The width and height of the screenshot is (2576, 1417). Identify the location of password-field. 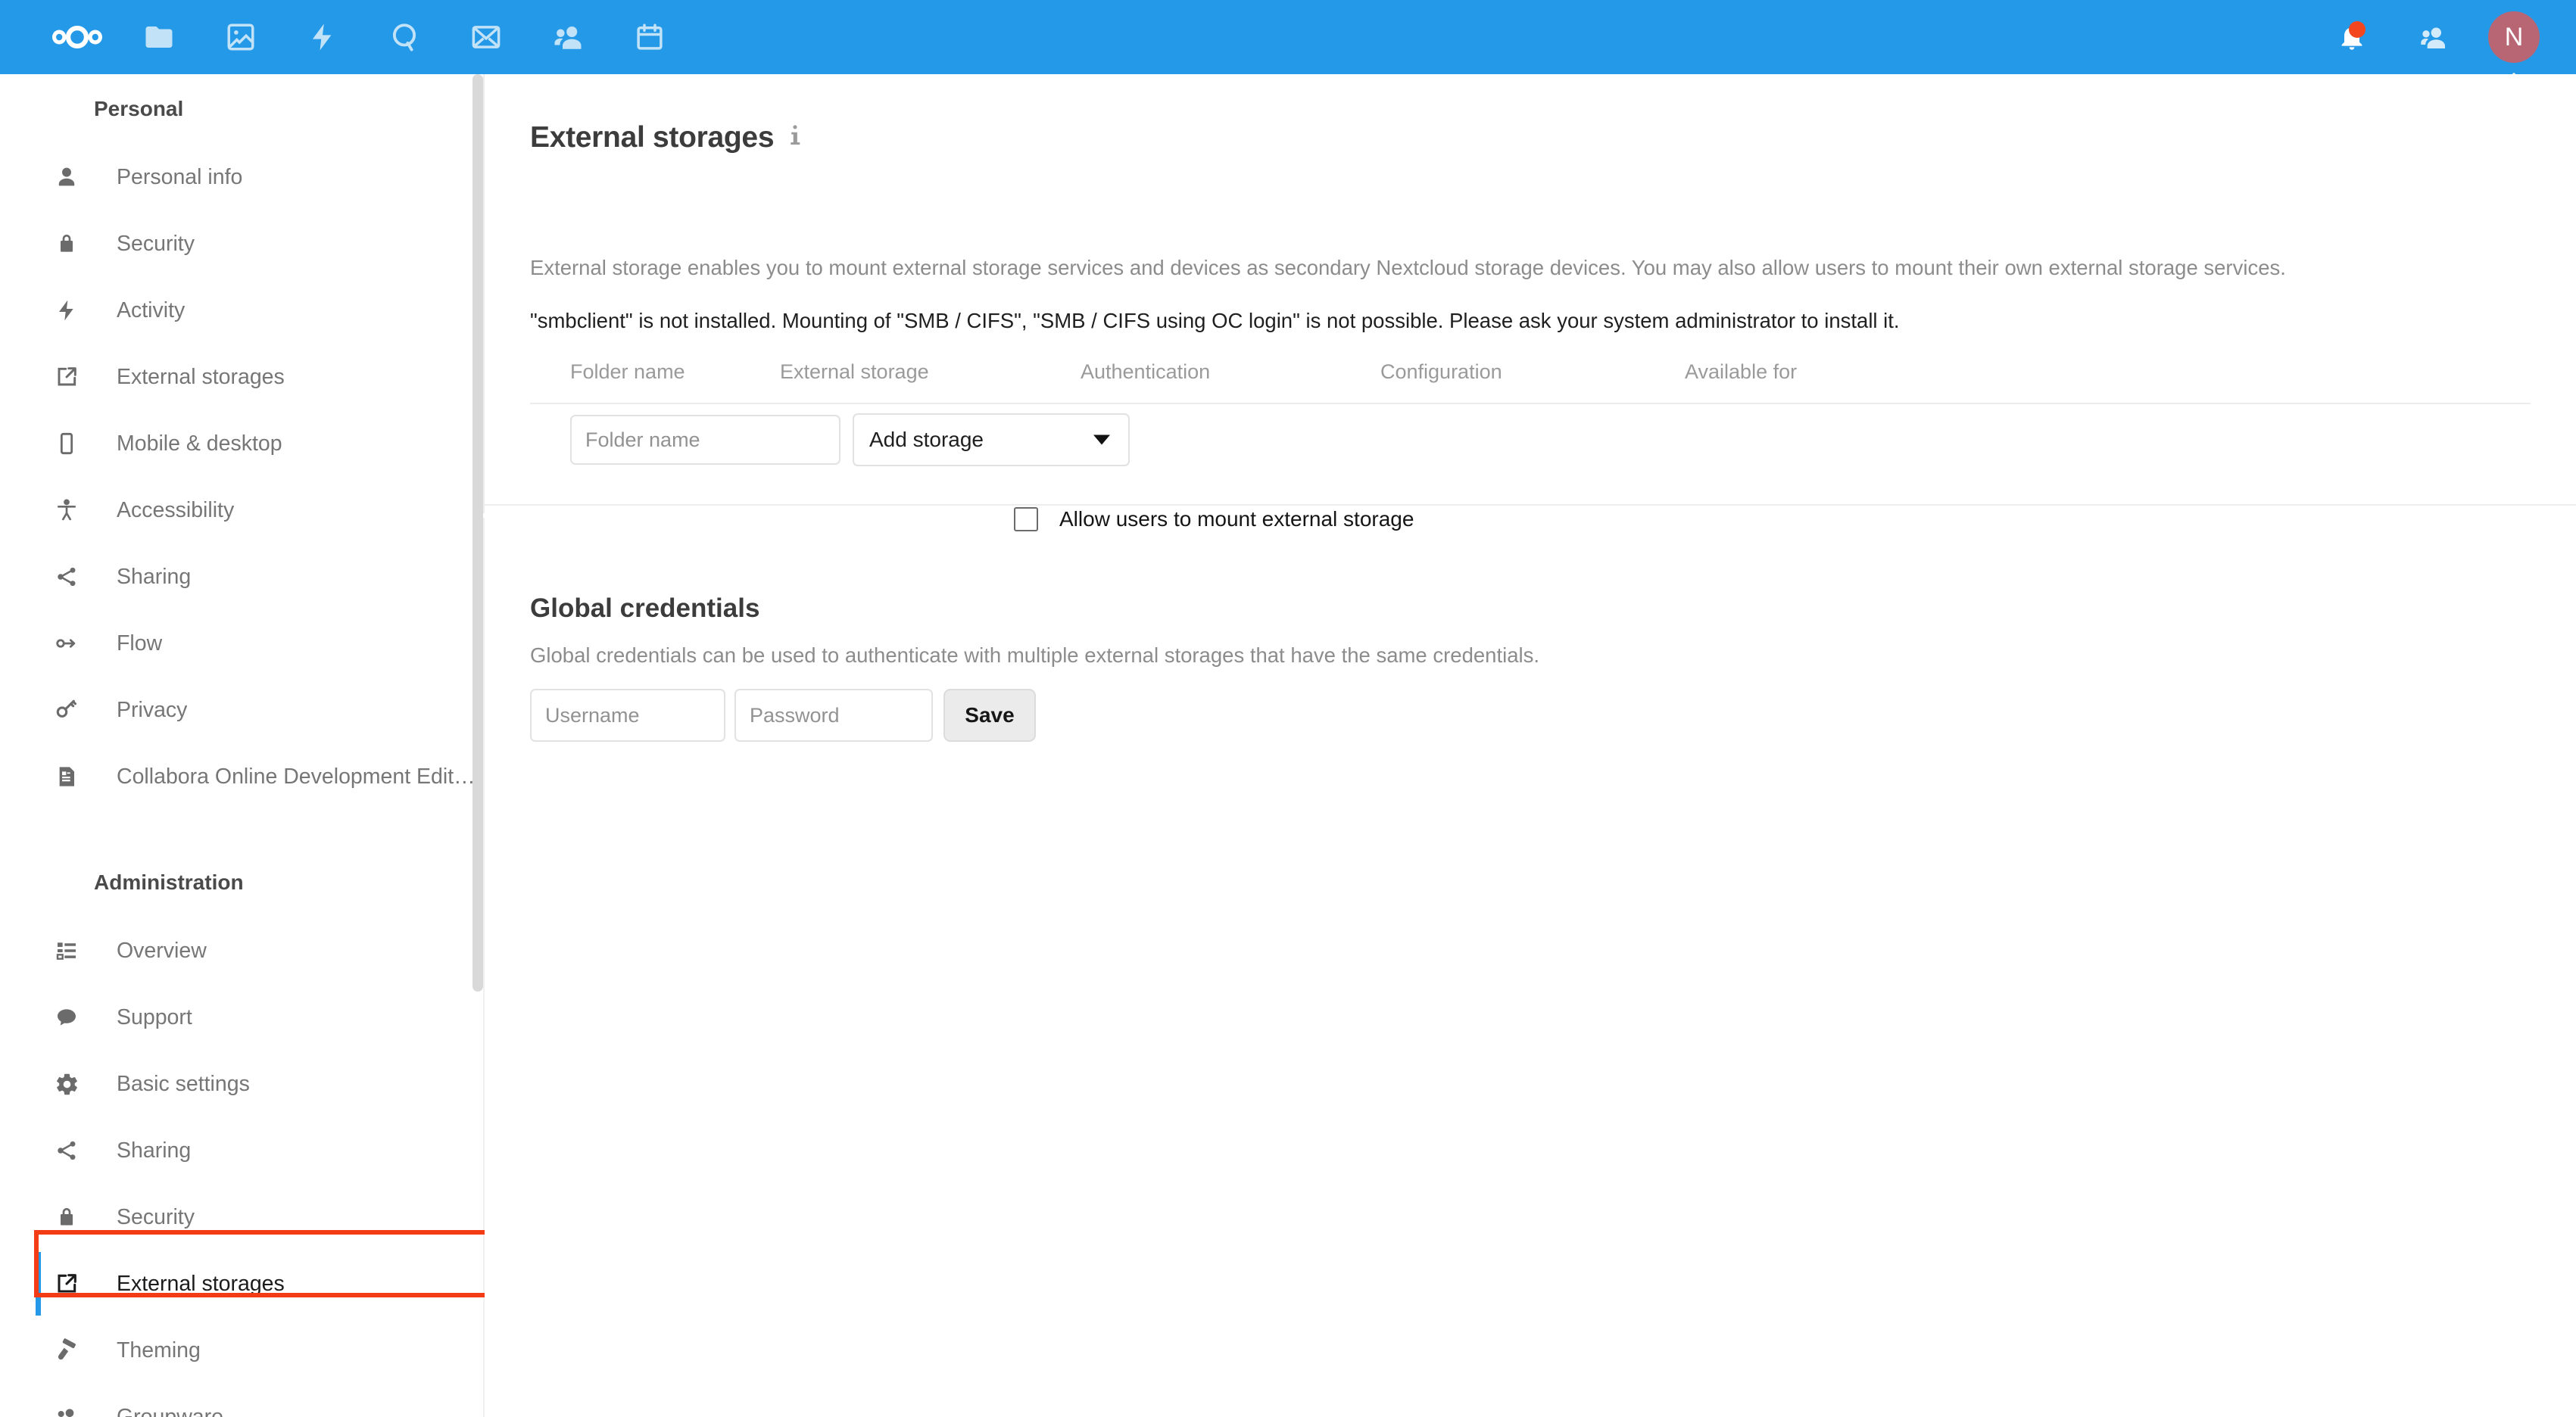
(833, 715).